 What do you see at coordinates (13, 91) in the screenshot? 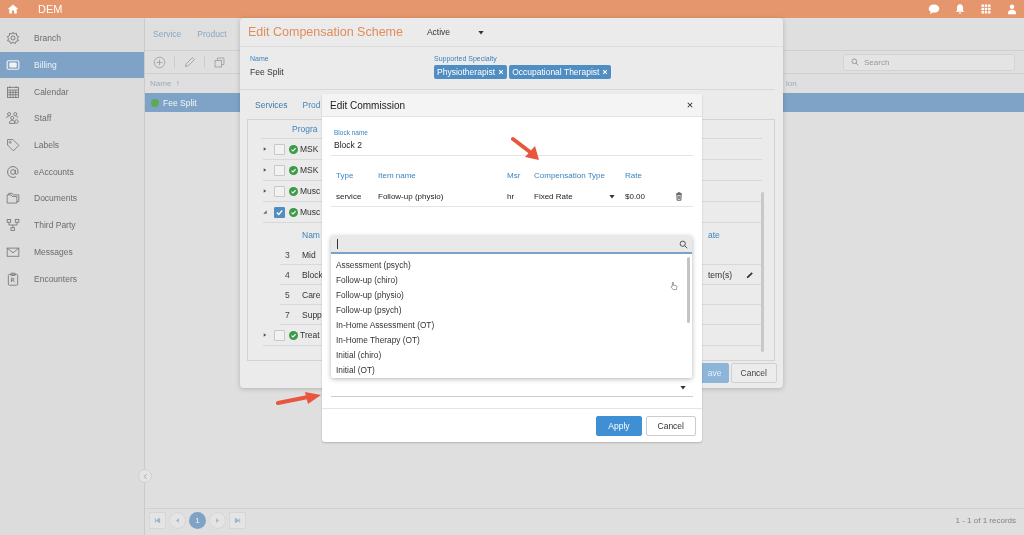
I see `calendar-icon` at bounding box center [13, 91].